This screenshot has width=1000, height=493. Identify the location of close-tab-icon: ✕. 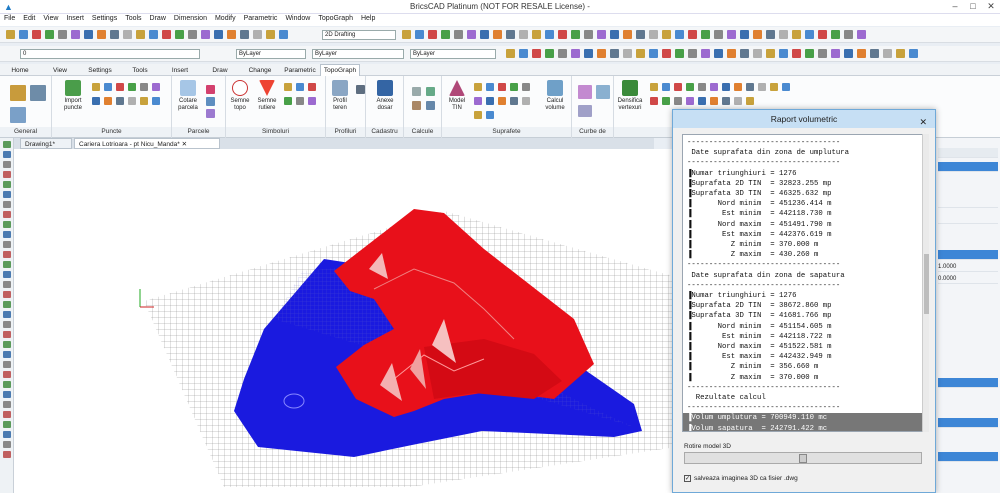
(184, 144).